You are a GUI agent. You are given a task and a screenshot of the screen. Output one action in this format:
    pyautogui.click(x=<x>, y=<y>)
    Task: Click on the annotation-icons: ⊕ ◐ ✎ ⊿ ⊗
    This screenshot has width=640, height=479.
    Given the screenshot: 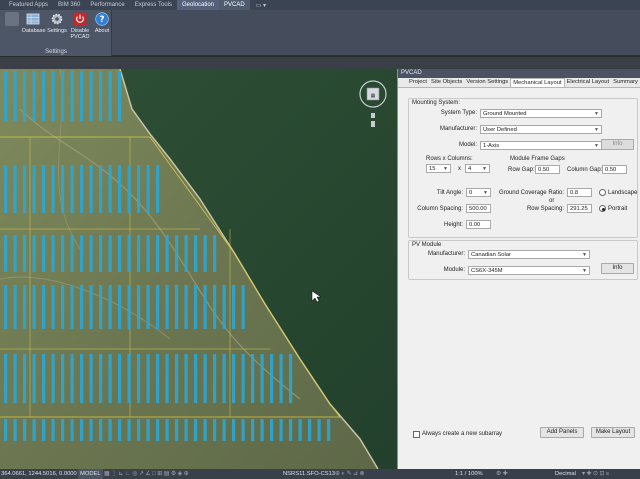 What is the action you would take?
    pyautogui.click(x=349, y=474)
    